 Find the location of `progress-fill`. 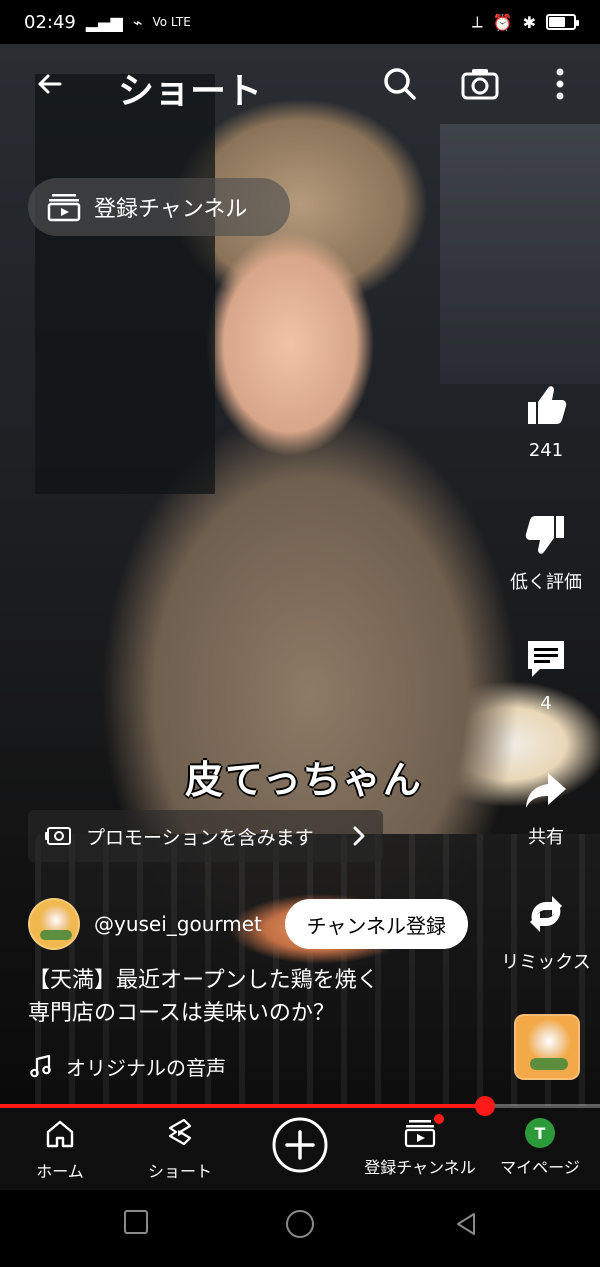

progress-fill is located at coordinates (242, 1106).